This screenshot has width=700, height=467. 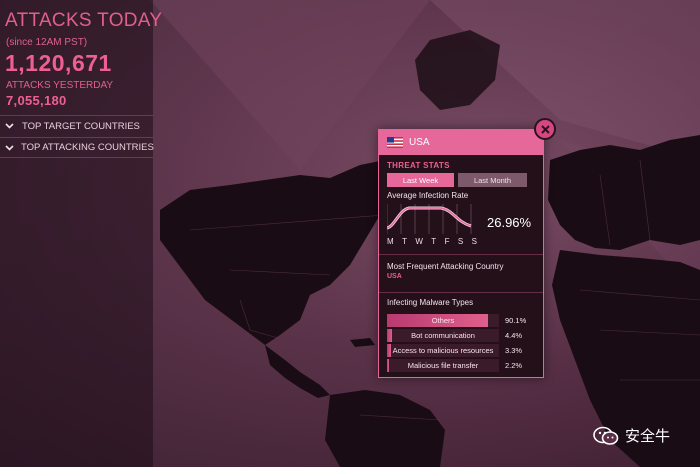 I want to click on watermark-text: 安全牛, so click(x=648, y=436).